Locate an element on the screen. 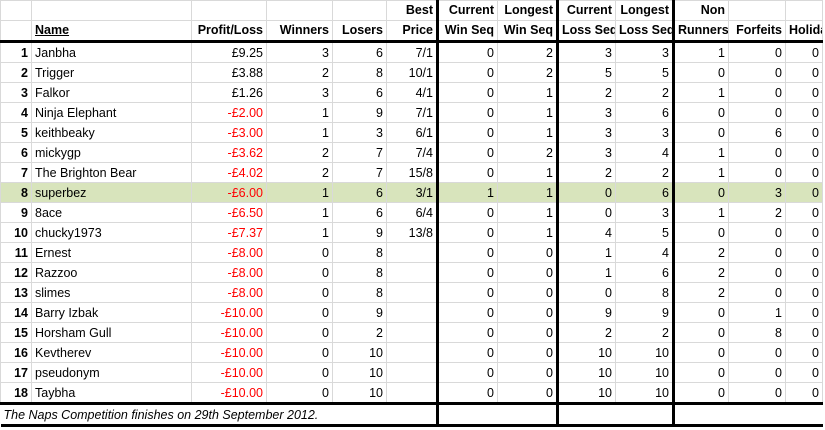 Image resolution: width=825 pixels, height=430 pixels. header-current-win: Current is located at coordinates (467, 10).